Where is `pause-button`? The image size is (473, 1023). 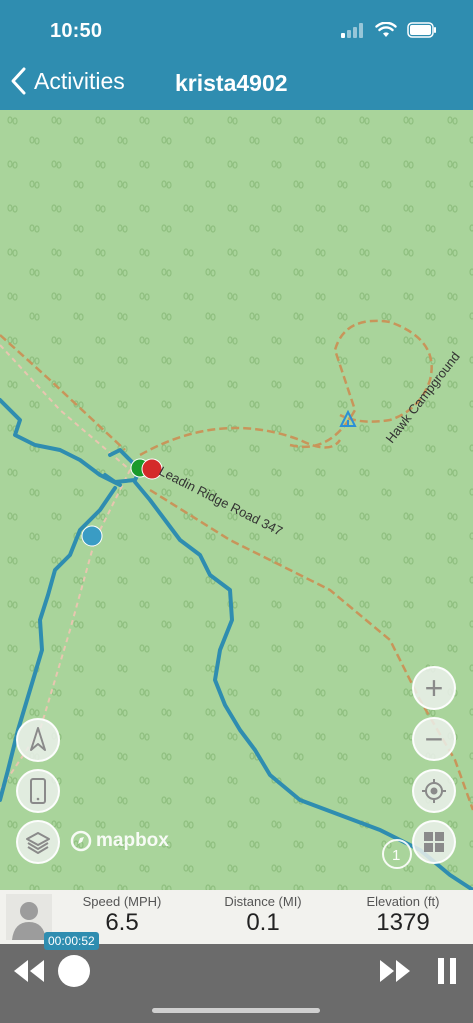 pause-button is located at coordinates (447, 973).